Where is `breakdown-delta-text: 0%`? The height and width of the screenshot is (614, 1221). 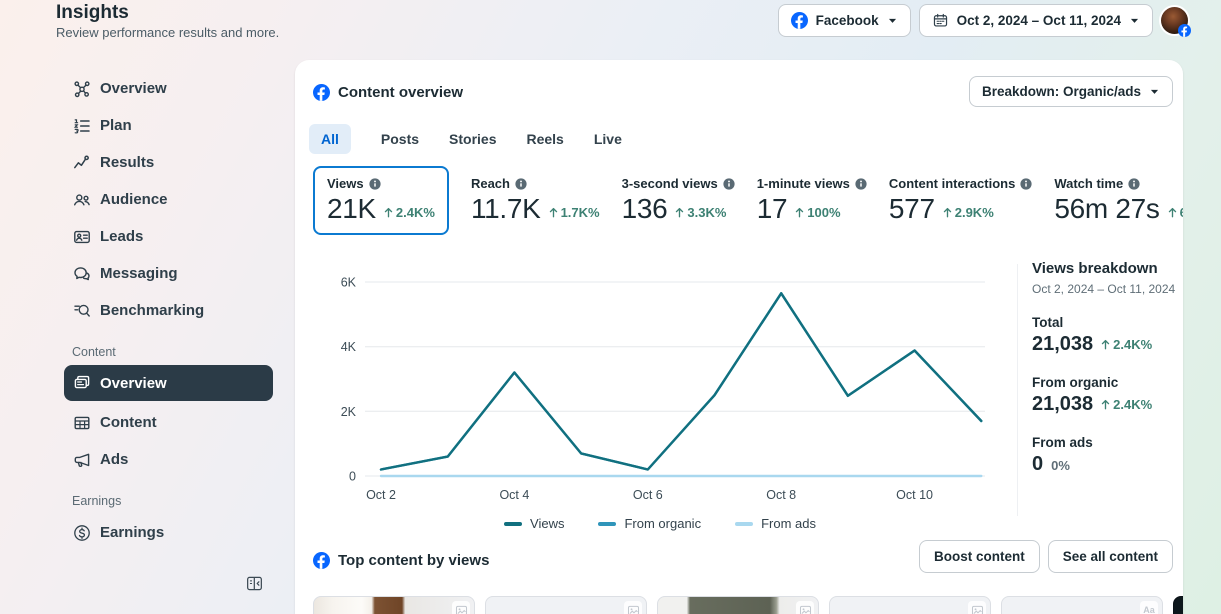 breakdown-delta-text: 0% is located at coordinates (1060, 465).